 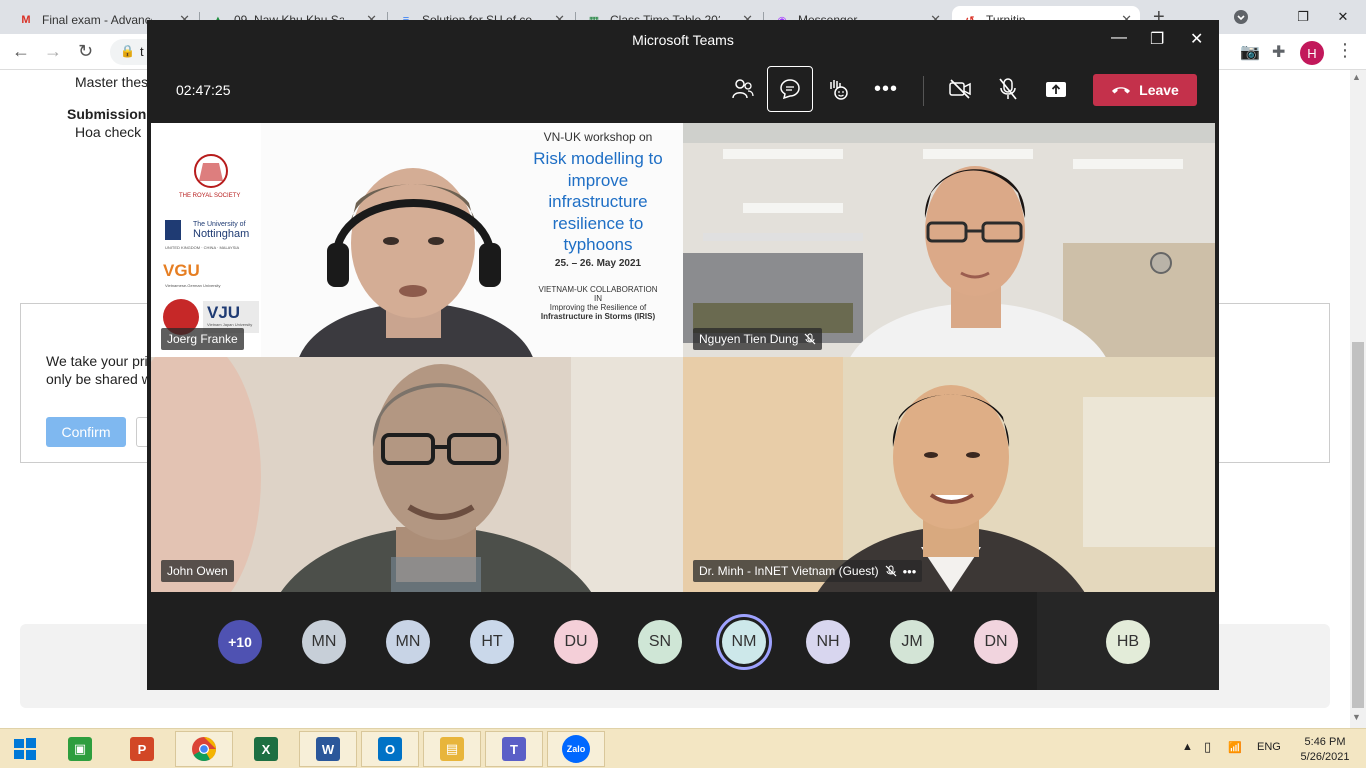 What do you see at coordinates (960, 89) in the screenshot?
I see `camera-toggle-button` at bounding box center [960, 89].